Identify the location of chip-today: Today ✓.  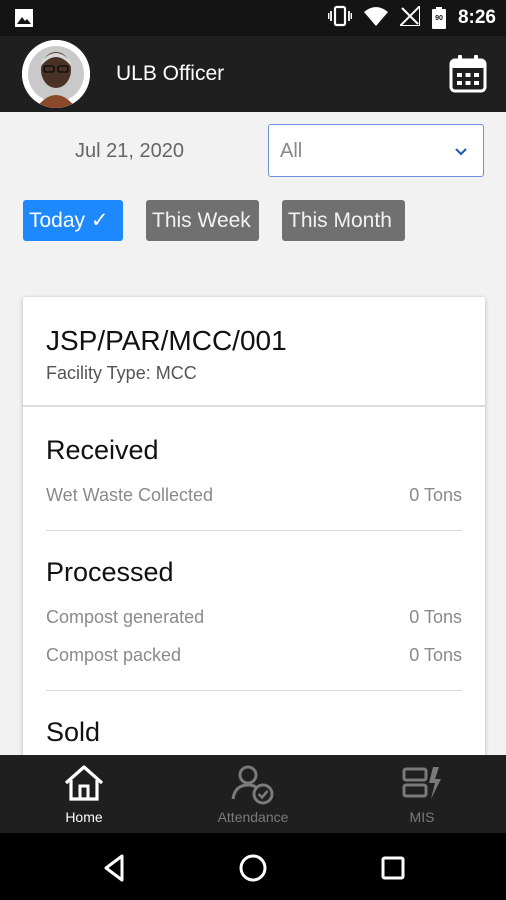
(73, 220).